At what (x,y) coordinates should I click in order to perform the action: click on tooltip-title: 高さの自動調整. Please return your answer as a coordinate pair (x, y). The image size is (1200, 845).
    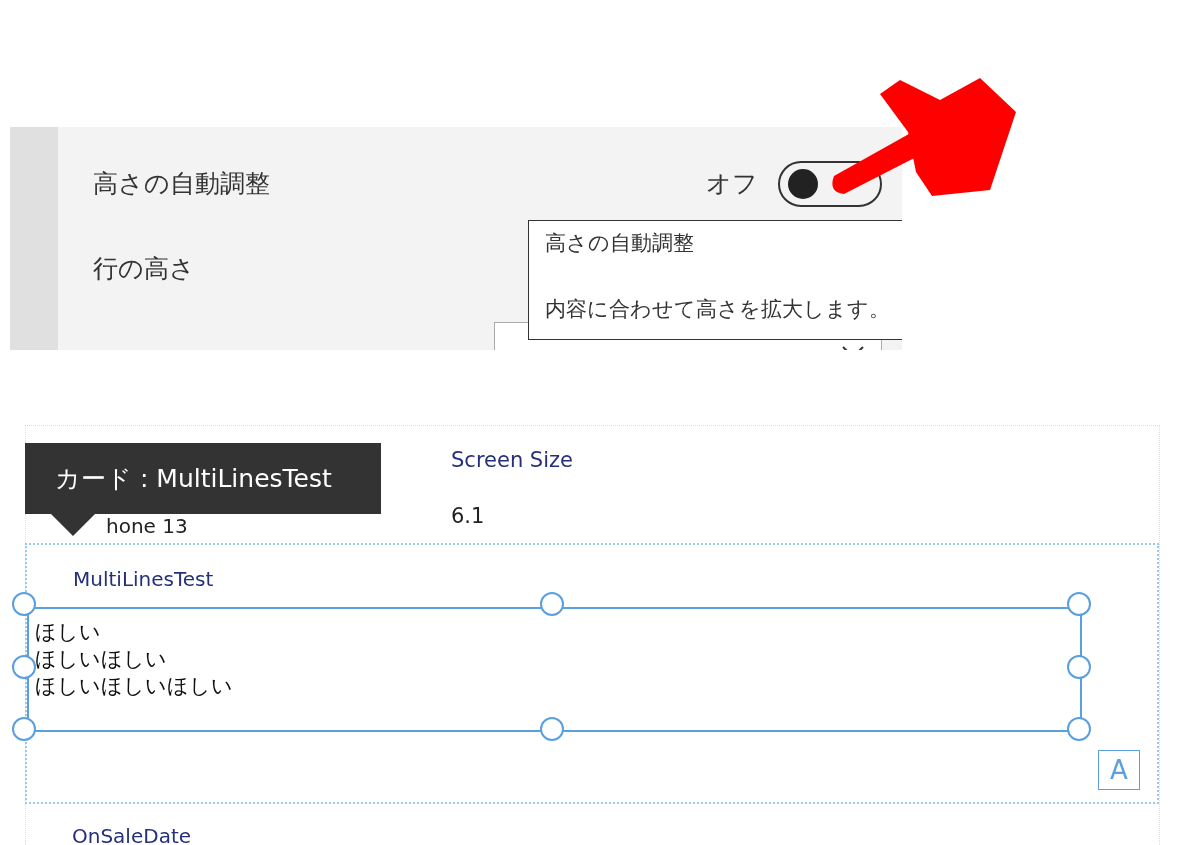
    Looking at the image, I should click on (620, 243).